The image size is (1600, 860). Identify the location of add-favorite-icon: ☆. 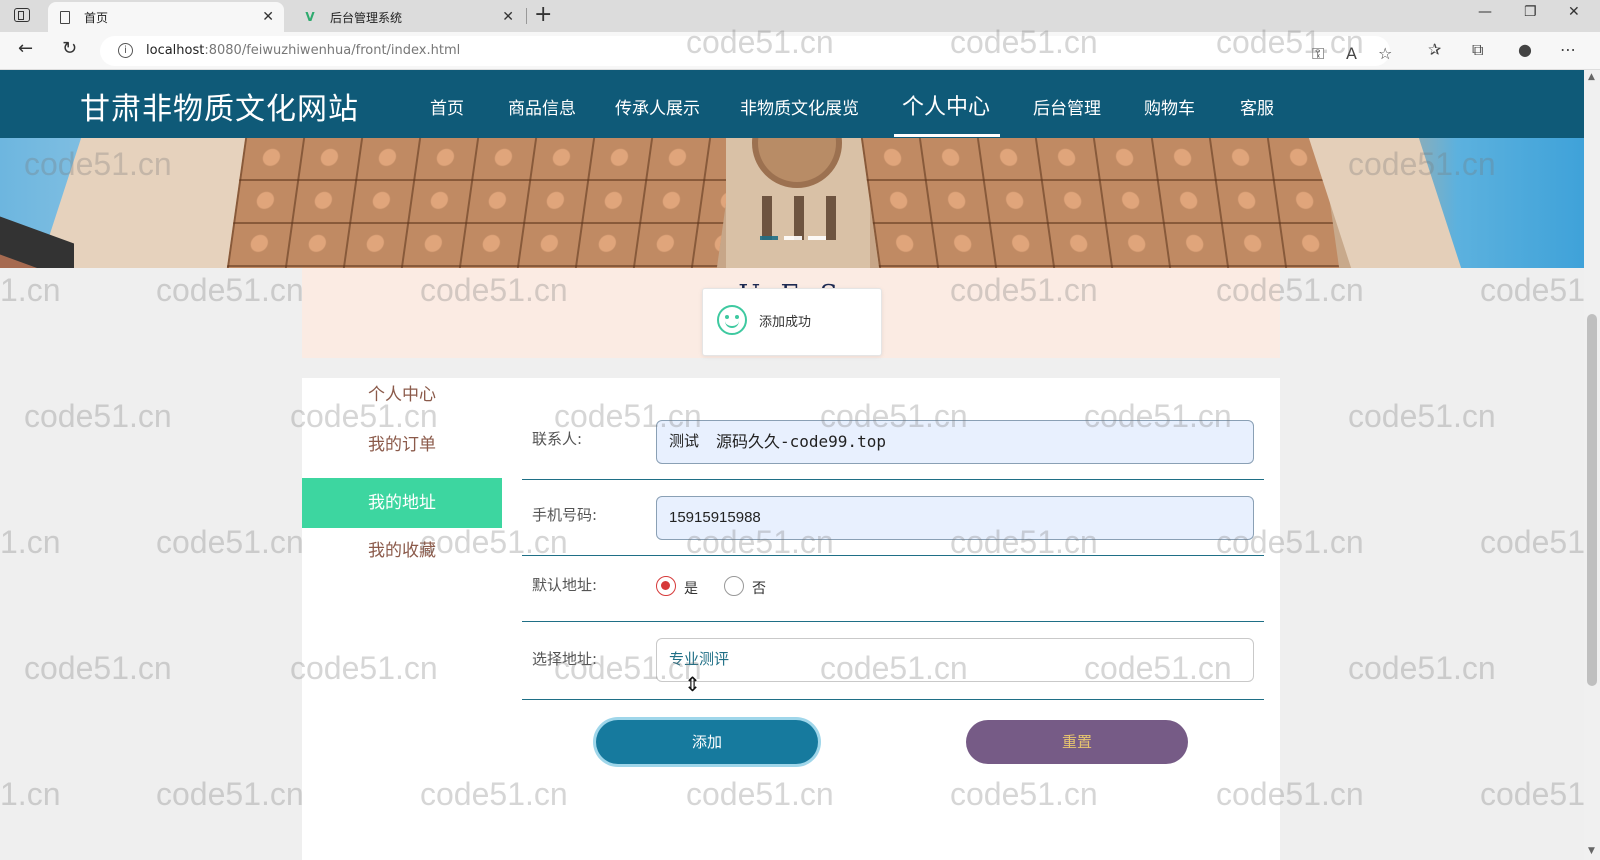
(1385, 53).